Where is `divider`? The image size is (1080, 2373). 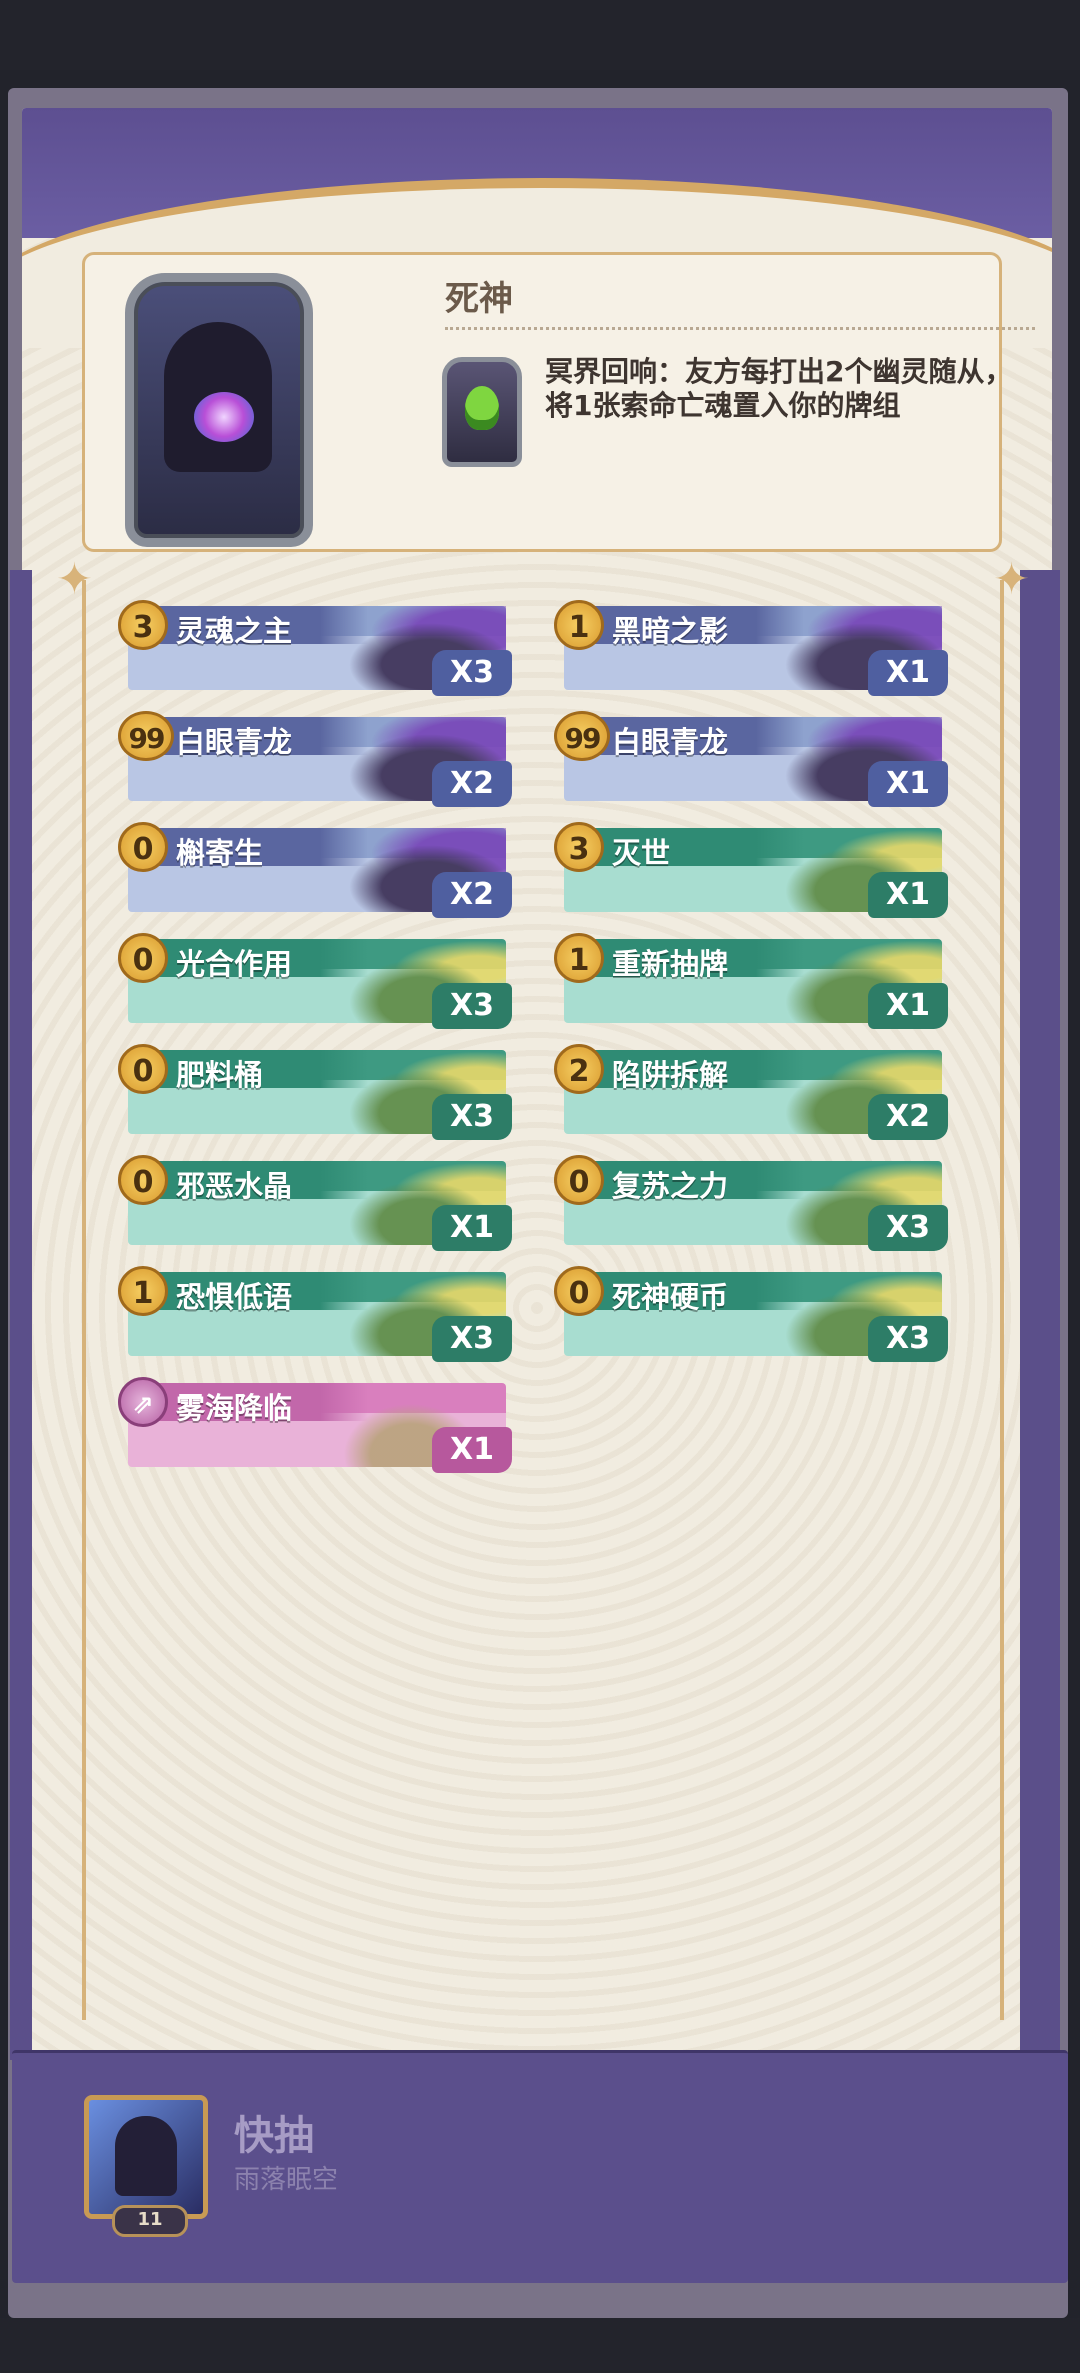
divider is located at coordinates (740, 328).